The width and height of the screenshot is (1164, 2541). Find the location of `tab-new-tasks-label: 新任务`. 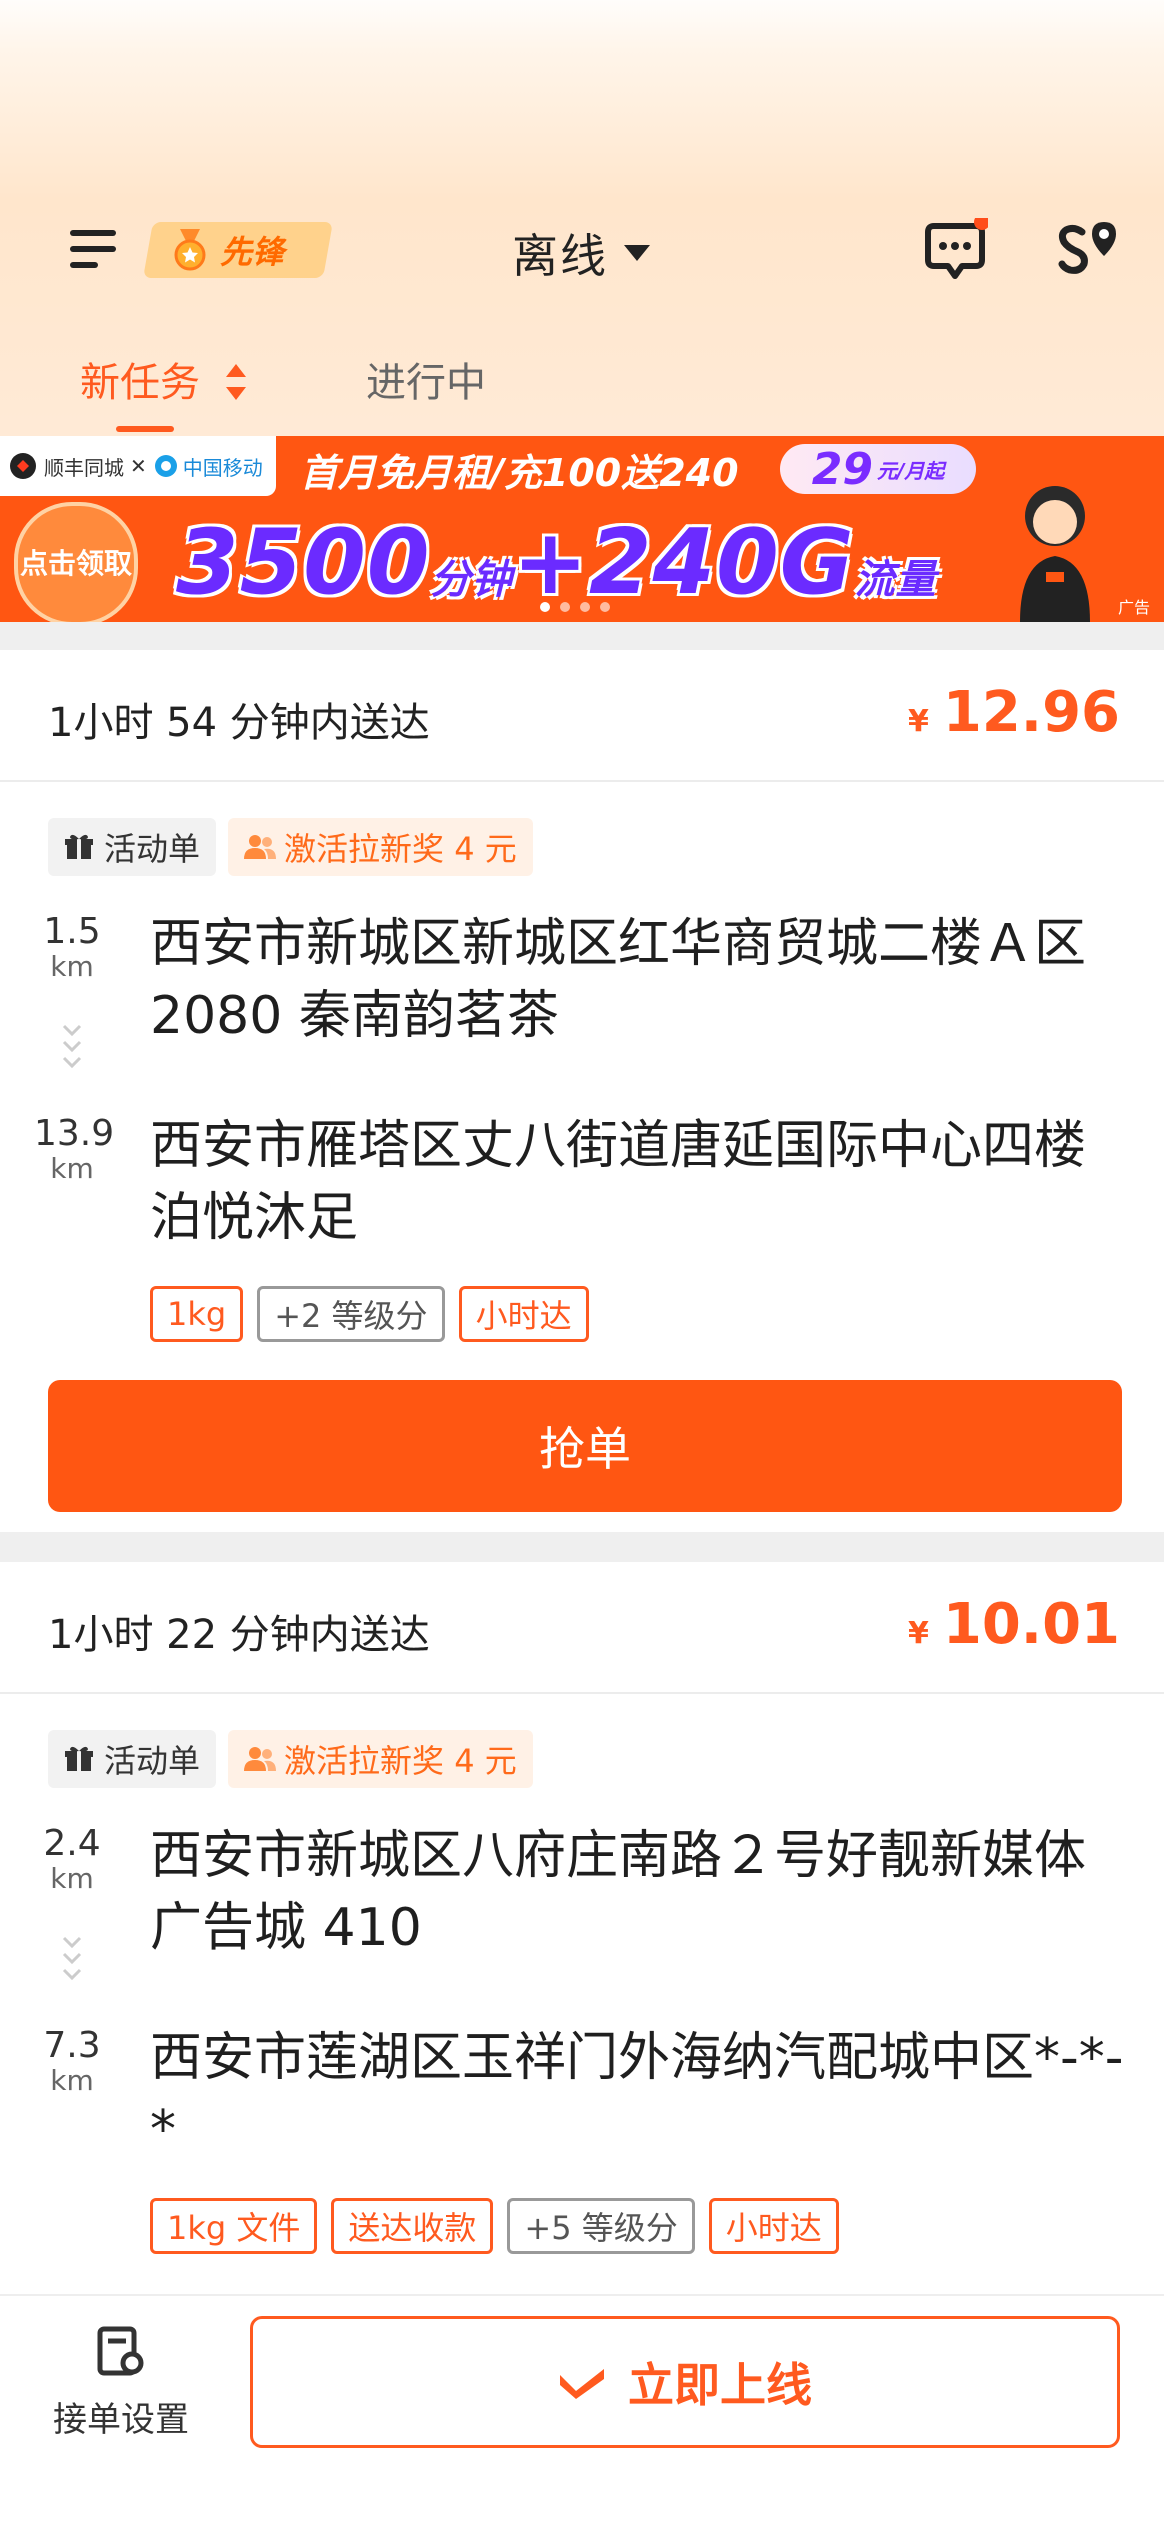

tab-new-tasks-label: 新任务 is located at coordinates (140, 383).